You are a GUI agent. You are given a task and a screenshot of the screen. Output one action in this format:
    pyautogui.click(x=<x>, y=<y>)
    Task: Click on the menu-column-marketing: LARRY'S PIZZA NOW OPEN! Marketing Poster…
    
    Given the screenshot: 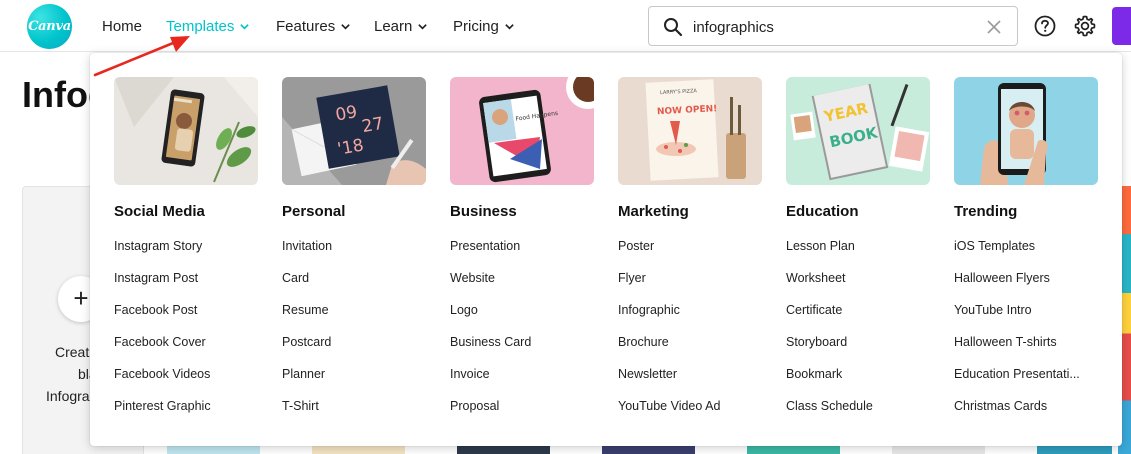 What is the action you would take?
    pyautogui.click(x=690, y=254)
    